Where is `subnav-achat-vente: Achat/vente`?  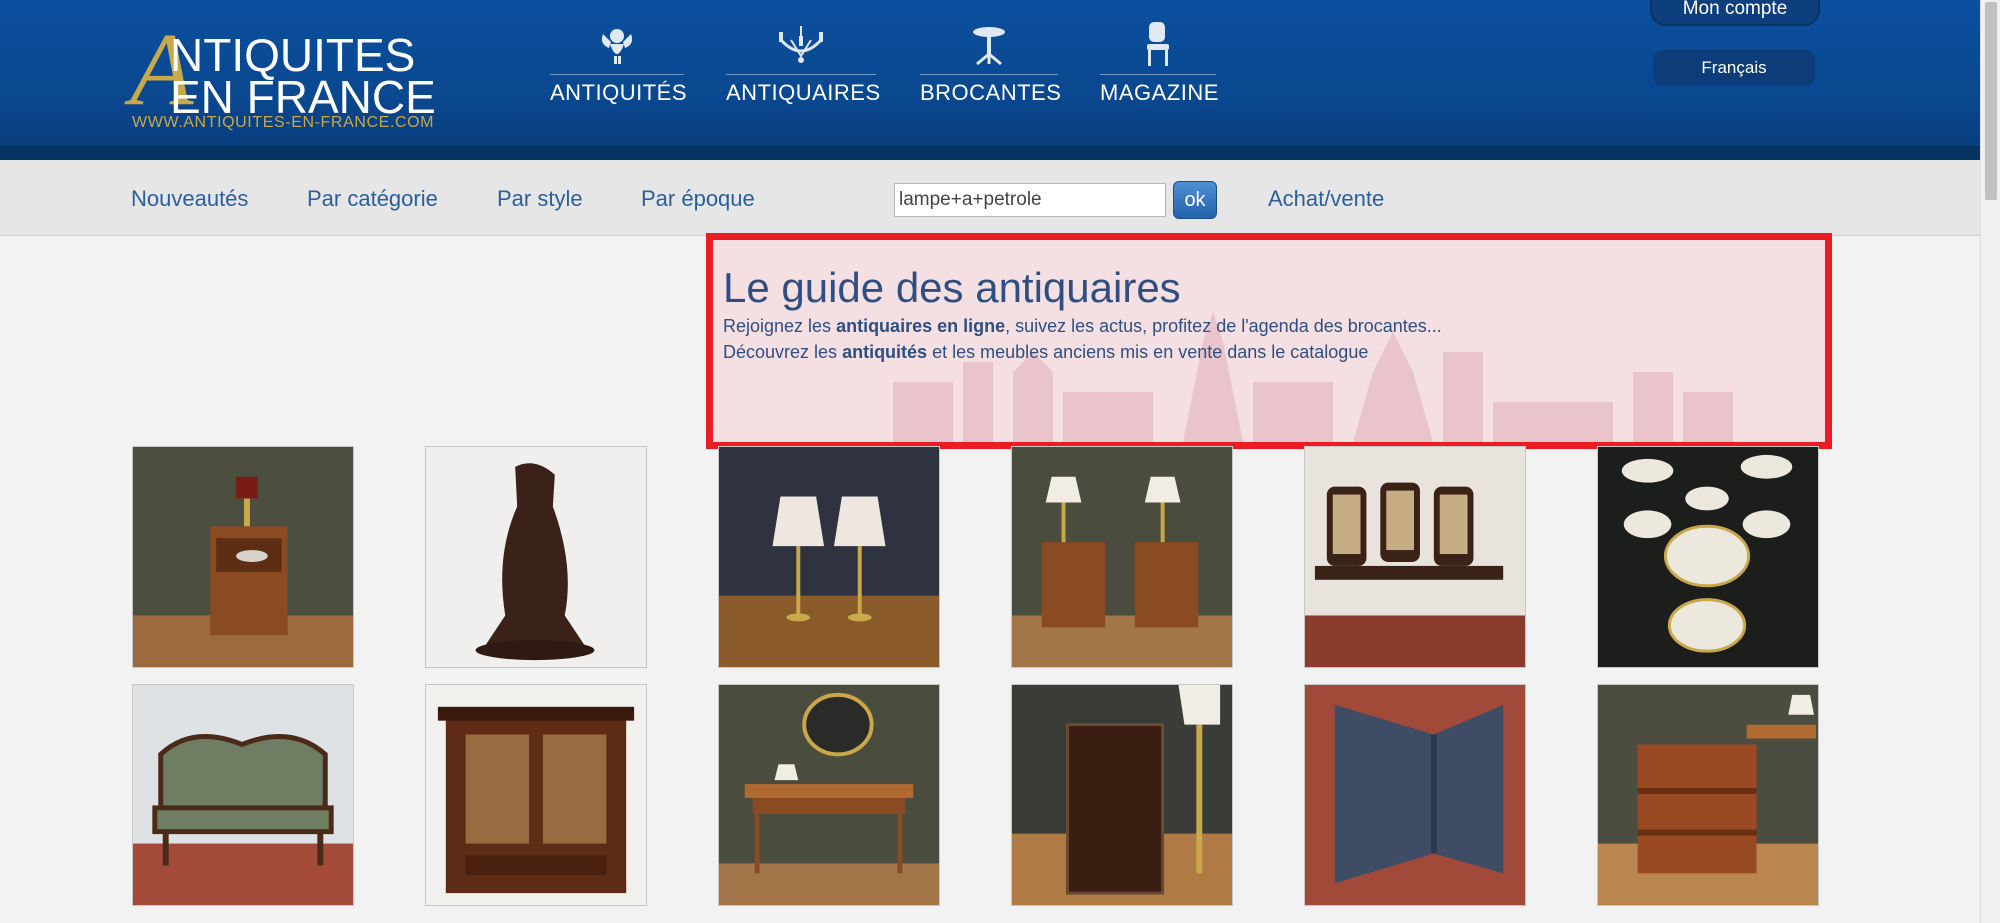 subnav-achat-vente: Achat/vente is located at coordinates (1326, 199).